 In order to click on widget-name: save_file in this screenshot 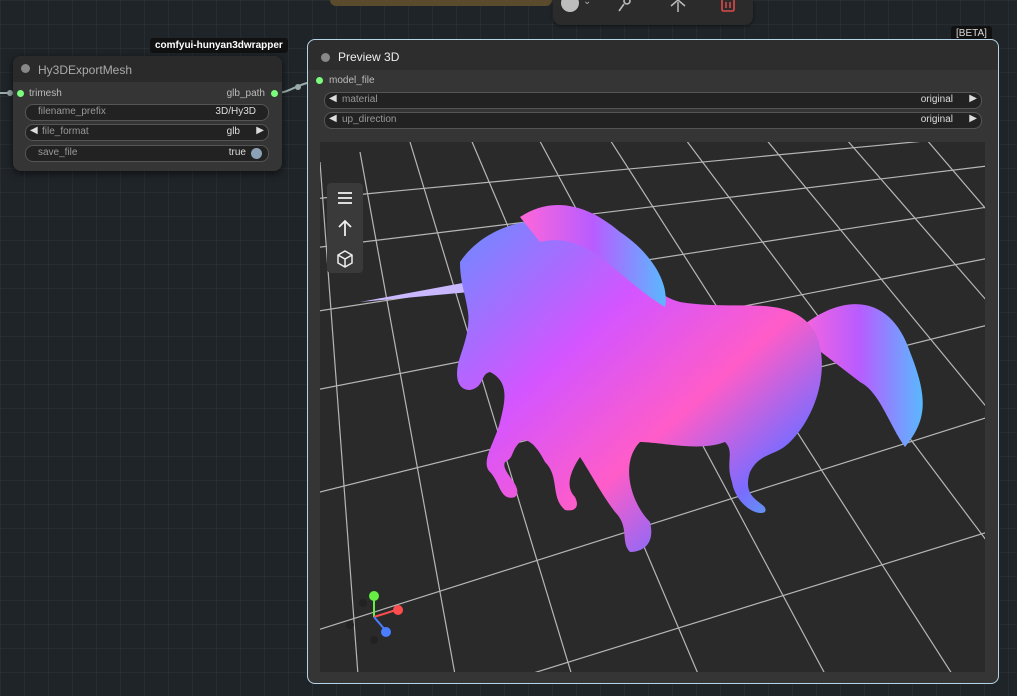, I will do `click(58, 152)`.